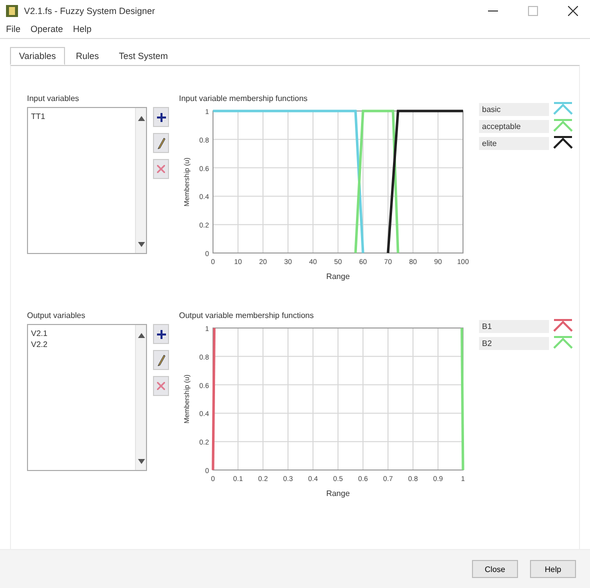 The height and width of the screenshot is (588, 590). I want to click on chart-title: Output variable membership functions, so click(247, 315).